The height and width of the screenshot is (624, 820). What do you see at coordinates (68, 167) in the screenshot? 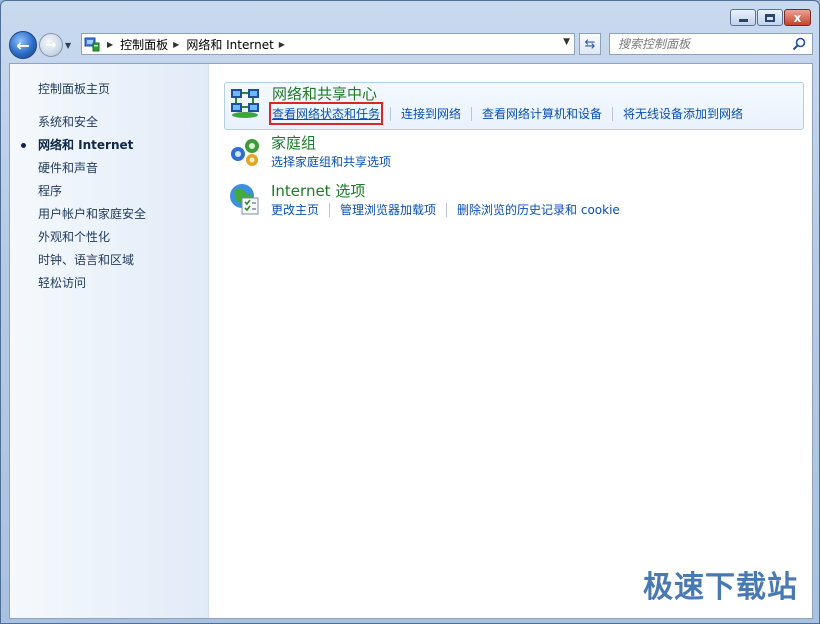
I see `sidebar-item-hardware-sound: 硬件和声音` at bounding box center [68, 167].